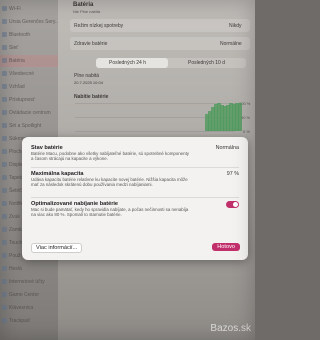  Describe the element at coordinates (227, 148) in the screenshot. I see `condition-value: Normálna` at that location.